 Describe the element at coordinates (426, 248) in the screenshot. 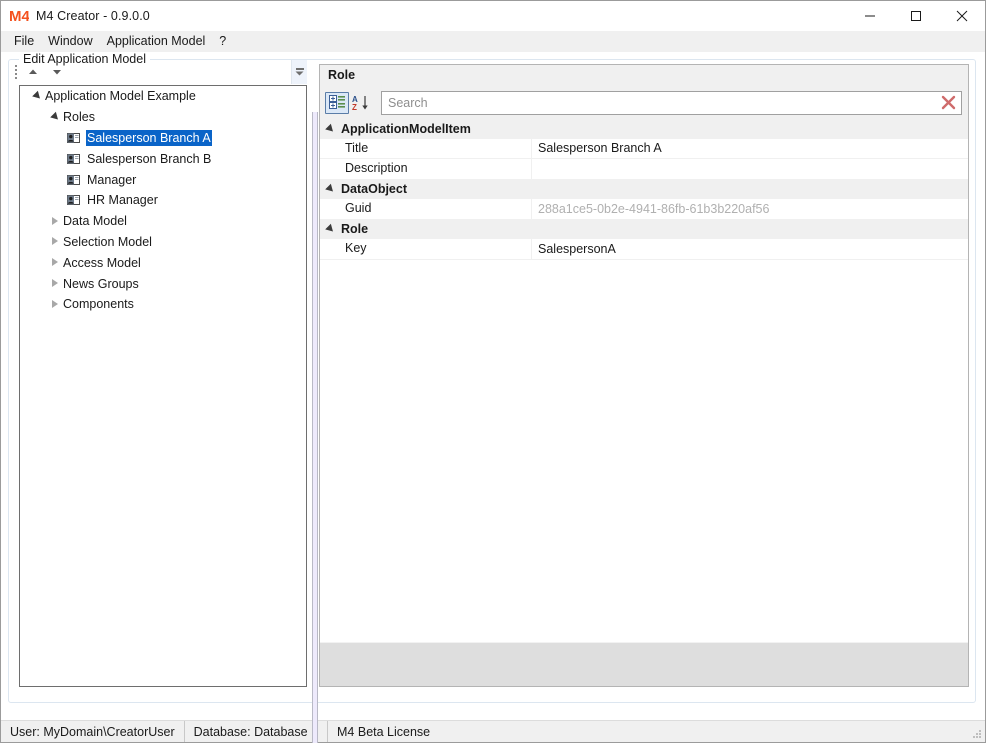

I see `property-name: Key` at that location.